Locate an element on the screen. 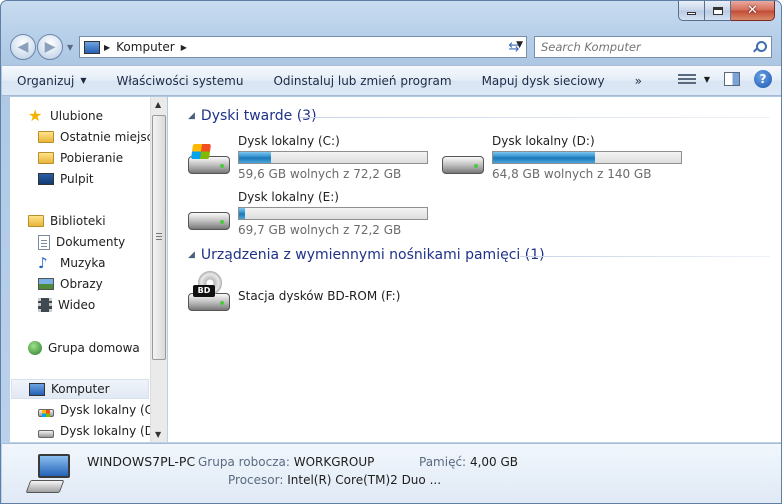 The width and height of the screenshot is (782, 504). group-divider is located at coordinates (535, 117).